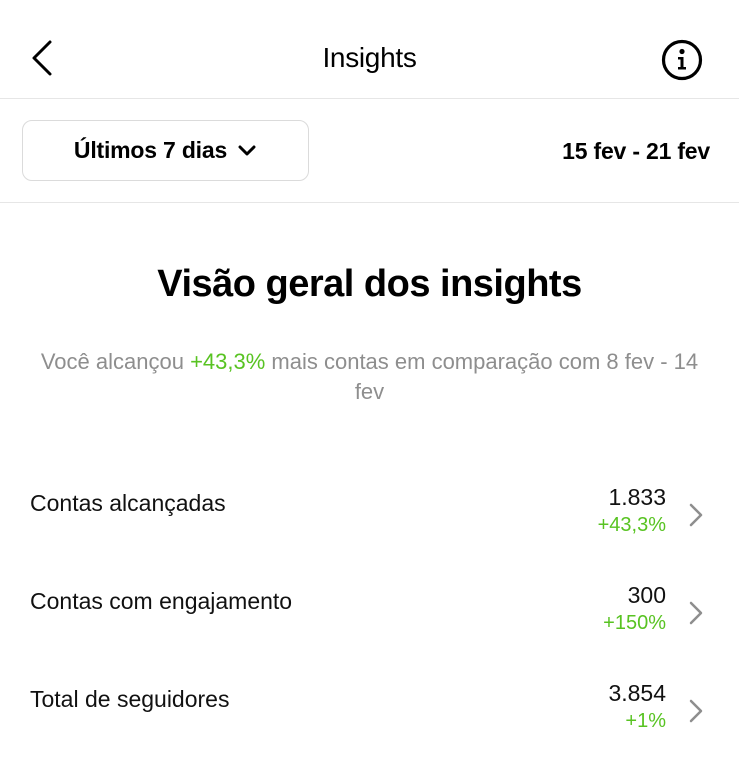 The image size is (739, 761). Describe the element at coordinates (115, 361) in the screenshot. I see `summary-prefix: Você alcançou` at that location.